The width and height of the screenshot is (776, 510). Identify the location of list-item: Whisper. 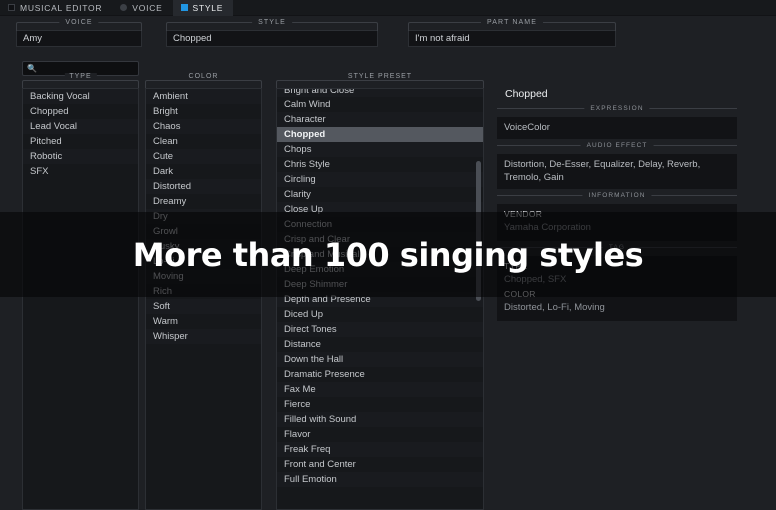
(203, 336).